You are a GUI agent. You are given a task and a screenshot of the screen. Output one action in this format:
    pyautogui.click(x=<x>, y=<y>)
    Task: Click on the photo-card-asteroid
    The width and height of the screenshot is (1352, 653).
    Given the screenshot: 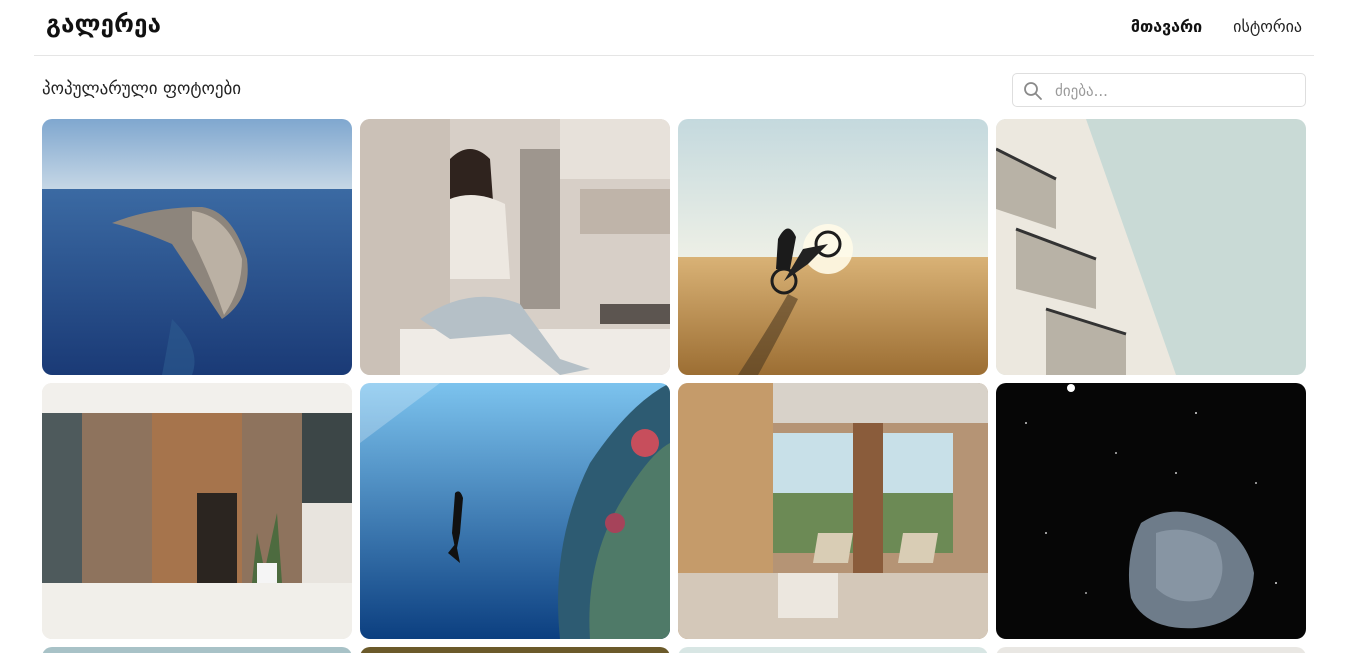 What is the action you would take?
    pyautogui.click(x=1151, y=511)
    